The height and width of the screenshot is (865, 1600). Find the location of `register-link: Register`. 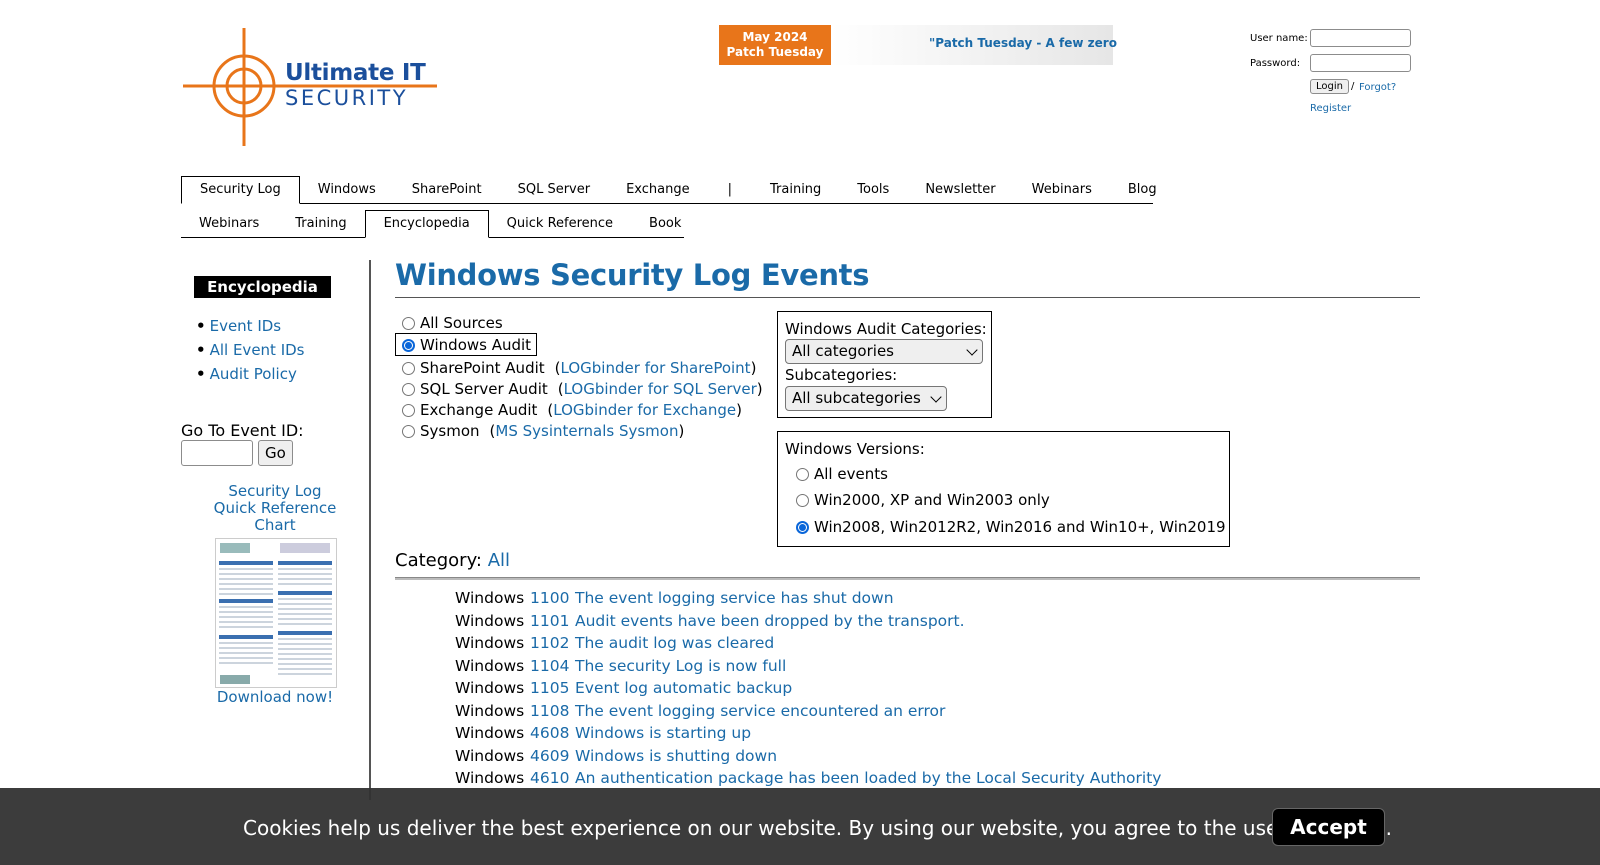

register-link: Register is located at coordinates (1330, 108).